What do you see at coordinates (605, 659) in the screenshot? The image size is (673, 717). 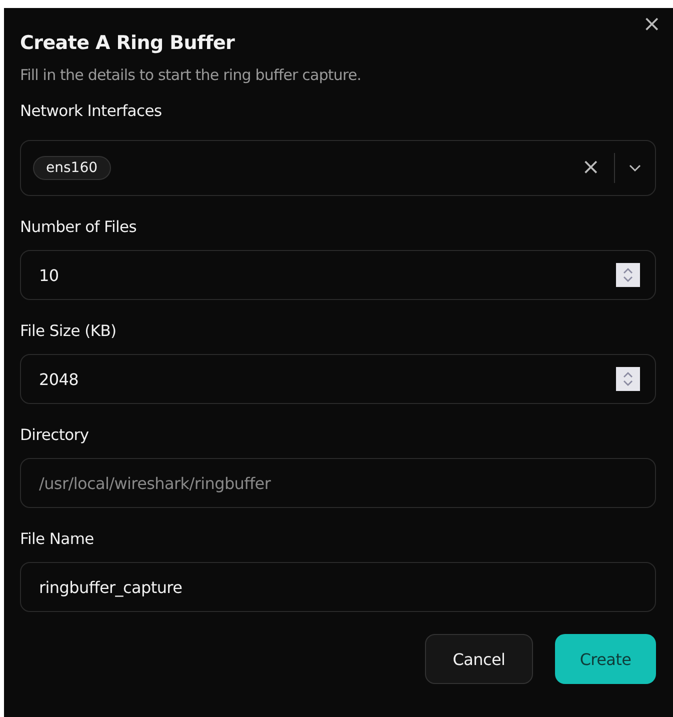 I see `create-button: Create` at bounding box center [605, 659].